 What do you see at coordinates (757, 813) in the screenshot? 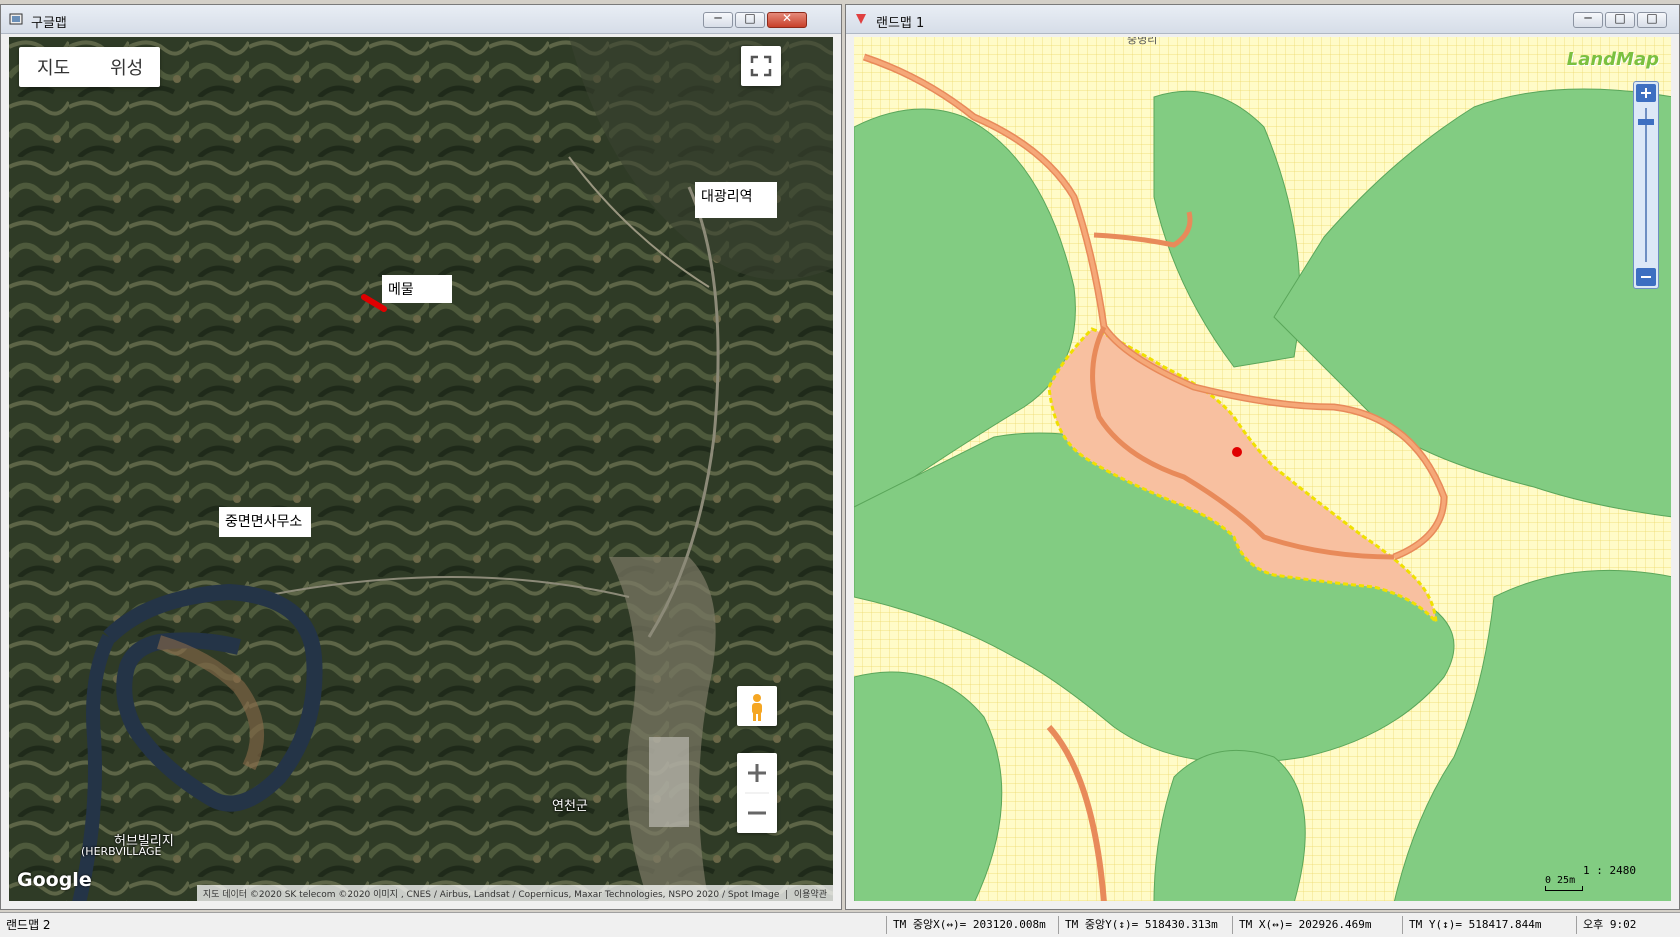
I see `minus-icon` at bounding box center [757, 813].